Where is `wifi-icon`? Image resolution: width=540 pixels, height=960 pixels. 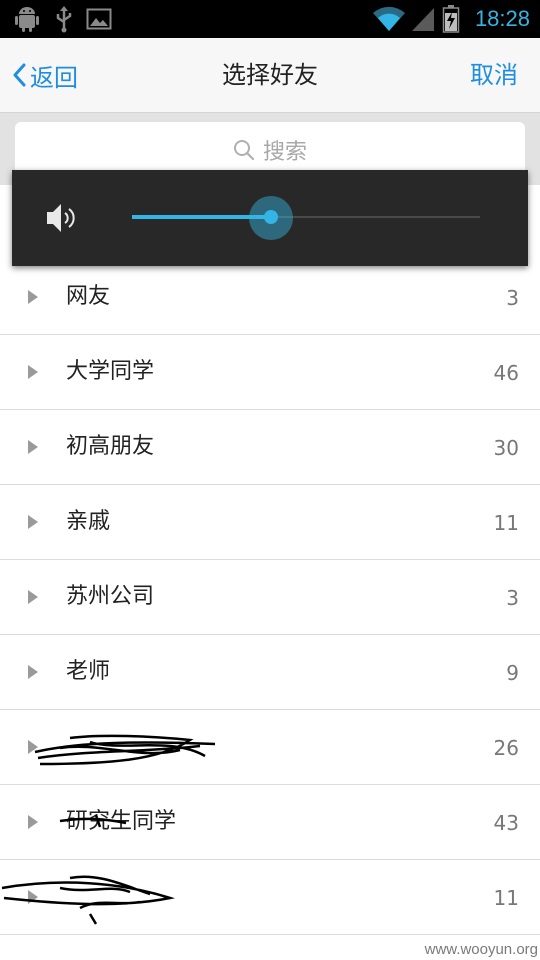 wifi-icon is located at coordinates (389, 19).